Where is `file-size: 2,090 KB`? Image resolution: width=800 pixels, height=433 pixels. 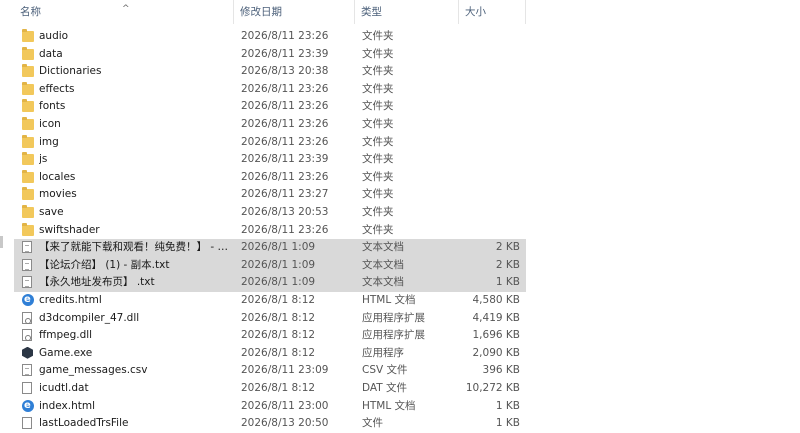 file-size: 2,090 KB is located at coordinates (496, 352).